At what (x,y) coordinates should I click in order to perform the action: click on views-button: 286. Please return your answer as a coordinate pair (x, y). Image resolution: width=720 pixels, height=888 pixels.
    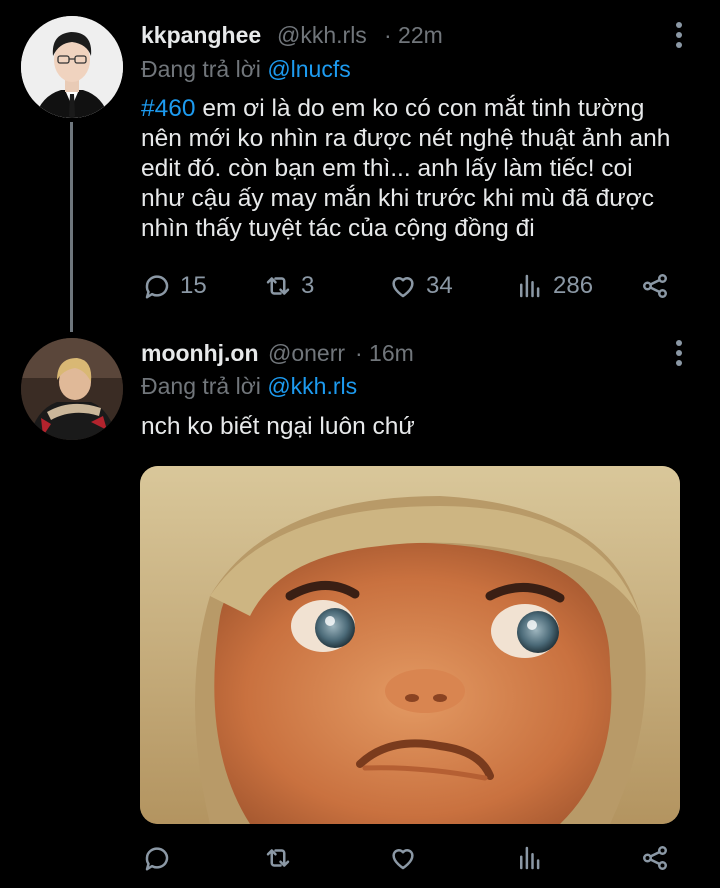
    Looking at the image, I should click on (554, 286).